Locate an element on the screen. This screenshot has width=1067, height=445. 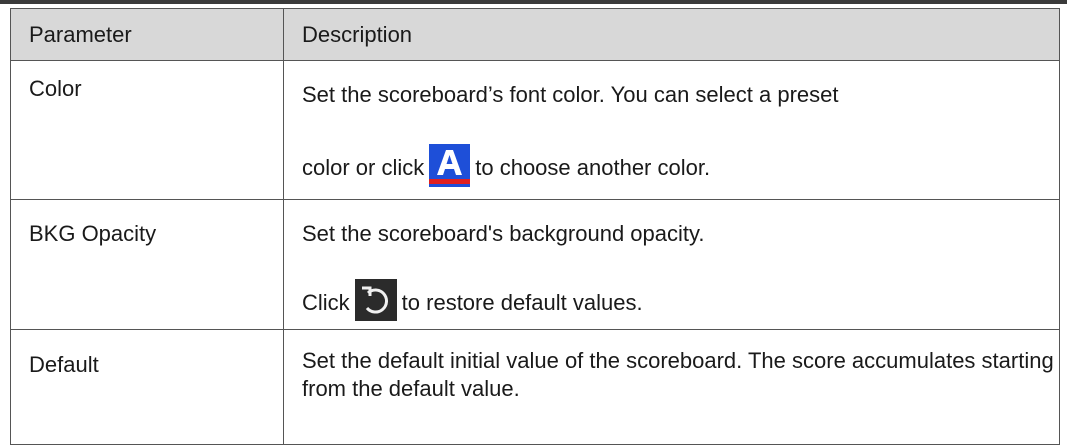
description-line: Click to restore default values. is located at coordinates (680, 298).